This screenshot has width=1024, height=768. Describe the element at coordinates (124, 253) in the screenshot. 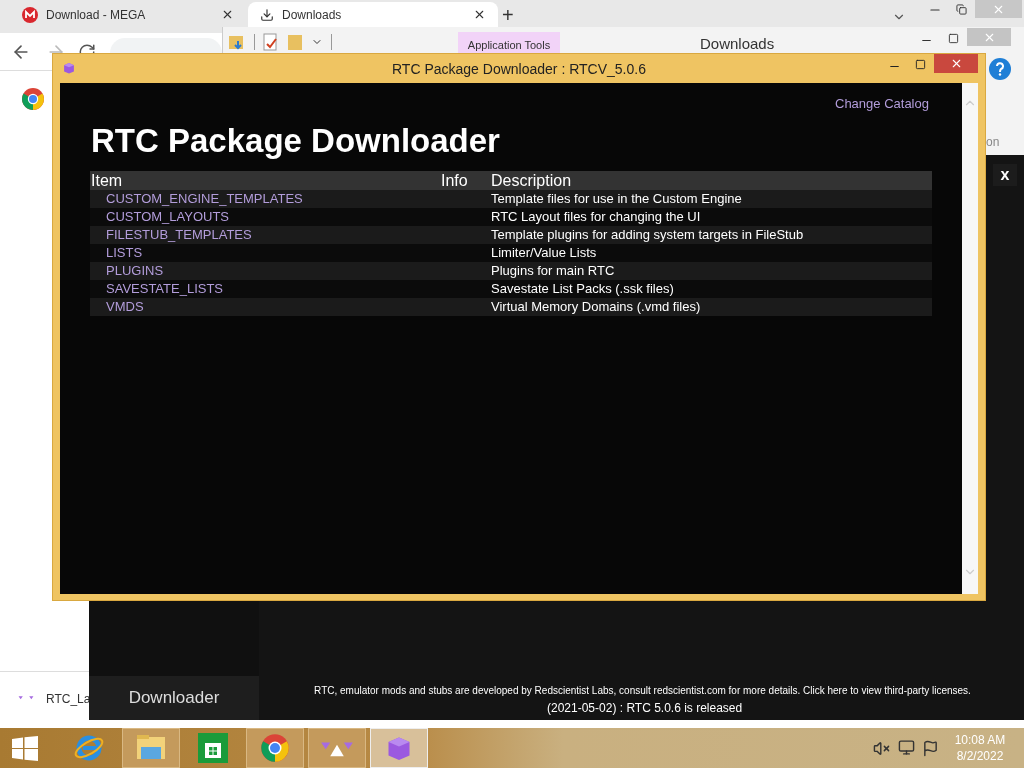

I see `package-name: LISTS` at that location.